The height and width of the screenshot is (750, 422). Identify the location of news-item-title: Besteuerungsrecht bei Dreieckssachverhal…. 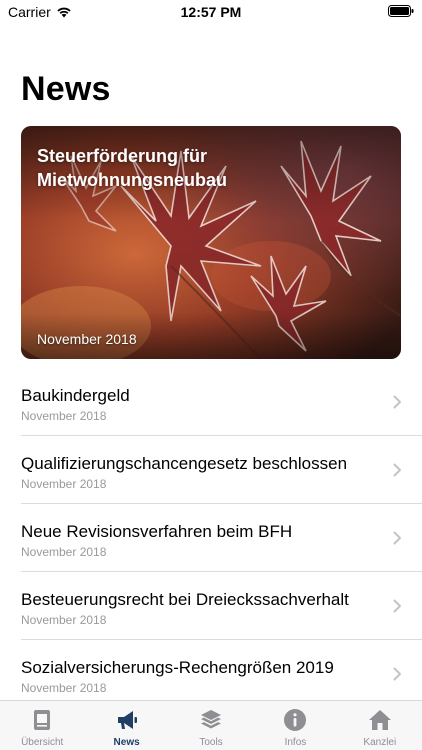
(185, 599).